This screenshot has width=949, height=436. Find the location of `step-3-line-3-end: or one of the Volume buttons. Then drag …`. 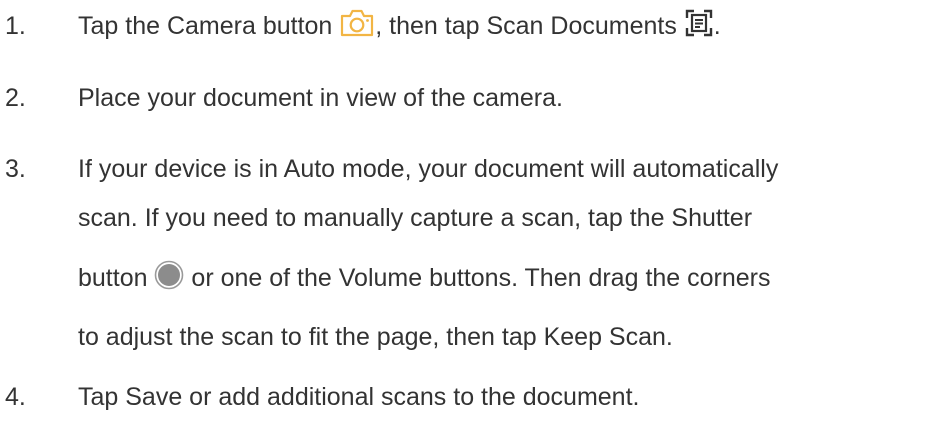

step-3-line-3-end: or one of the Volume buttons. Then drag … is located at coordinates (481, 278).